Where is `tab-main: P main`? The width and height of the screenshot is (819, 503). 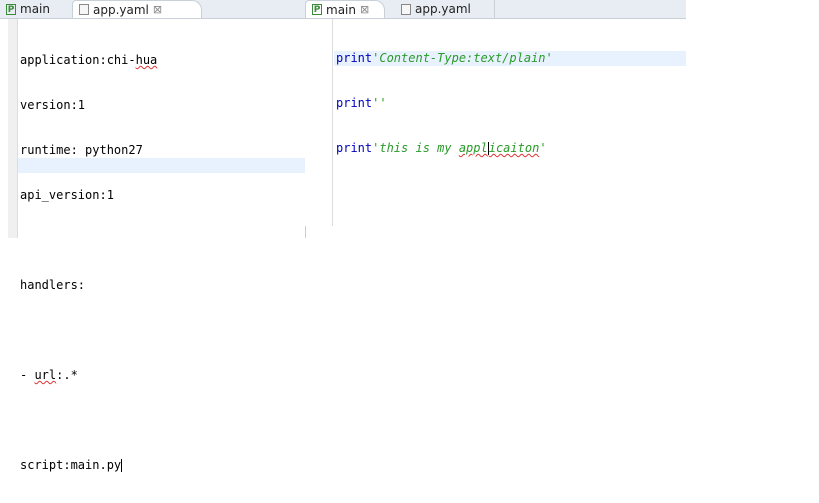
tab-main: P main is located at coordinates (28, 9).